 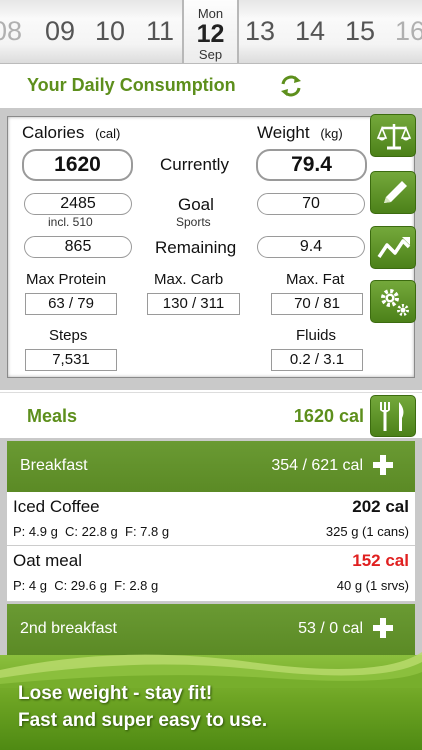 What do you see at coordinates (70, 222) in the screenshot?
I see `calories-goal-note: incl. 510` at bounding box center [70, 222].